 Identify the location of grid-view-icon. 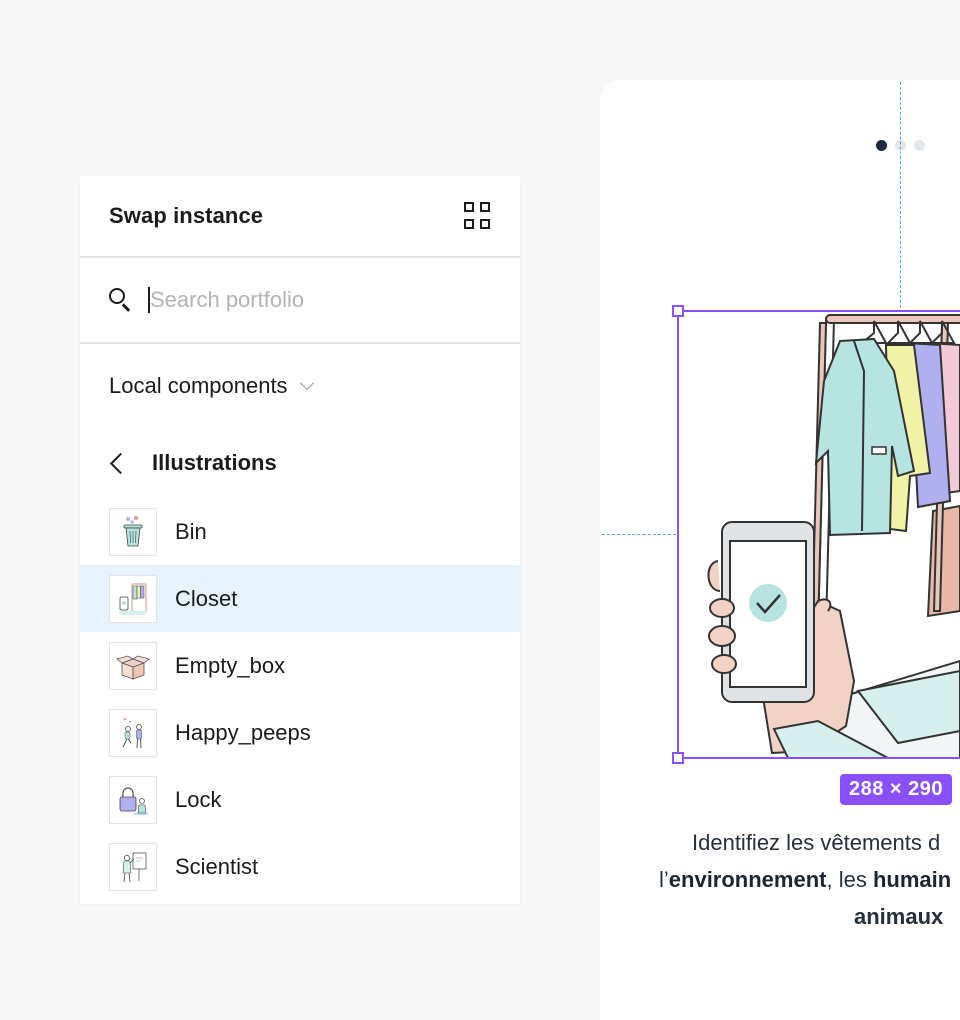
(478, 216).